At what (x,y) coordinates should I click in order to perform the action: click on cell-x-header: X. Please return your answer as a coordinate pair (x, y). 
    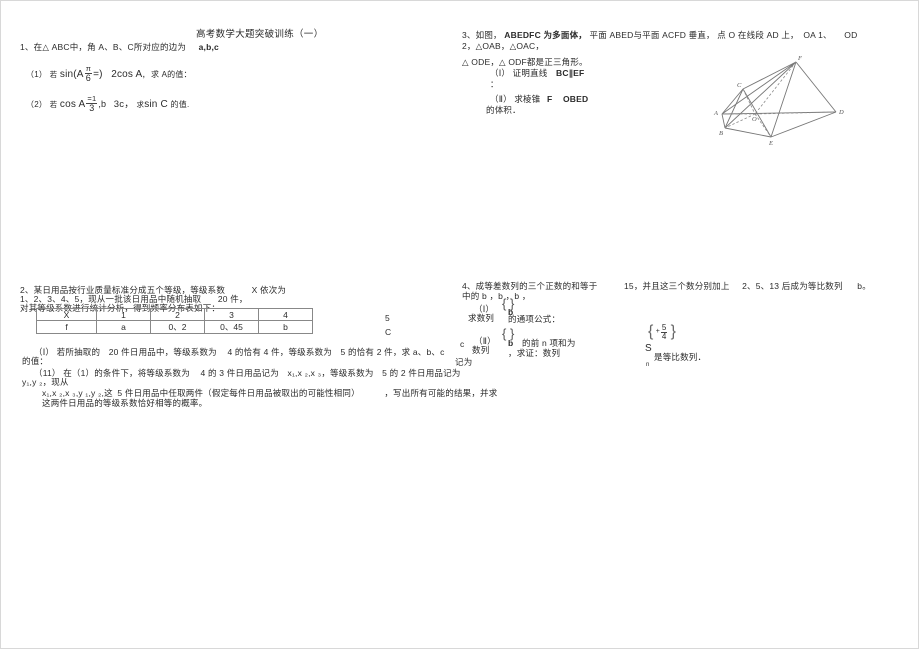
    Looking at the image, I should click on (66, 314).